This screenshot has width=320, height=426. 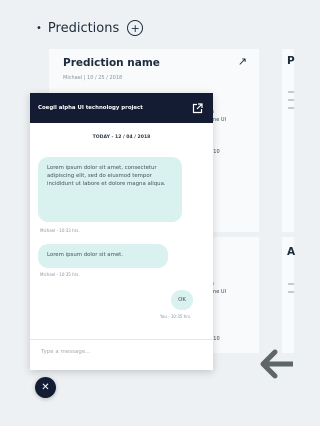 What do you see at coordinates (60, 274) in the screenshot?
I see `message-meta: Michael - 10:35 hrs.` at bounding box center [60, 274].